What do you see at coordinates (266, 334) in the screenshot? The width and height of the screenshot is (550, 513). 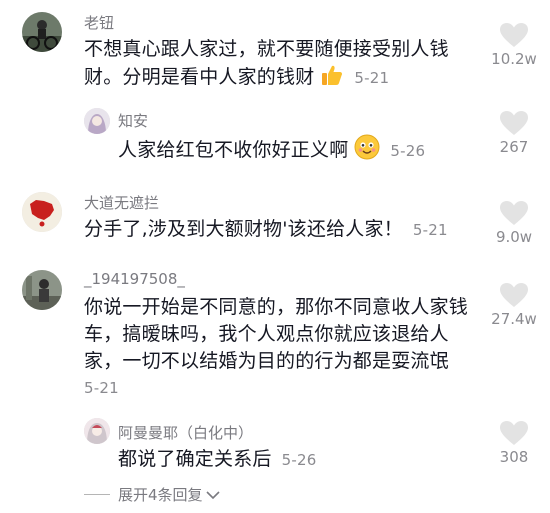 I see `comment-line: 车，搞暧昧吗，我个人观点你就应该退给人` at bounding box center [266, 334].